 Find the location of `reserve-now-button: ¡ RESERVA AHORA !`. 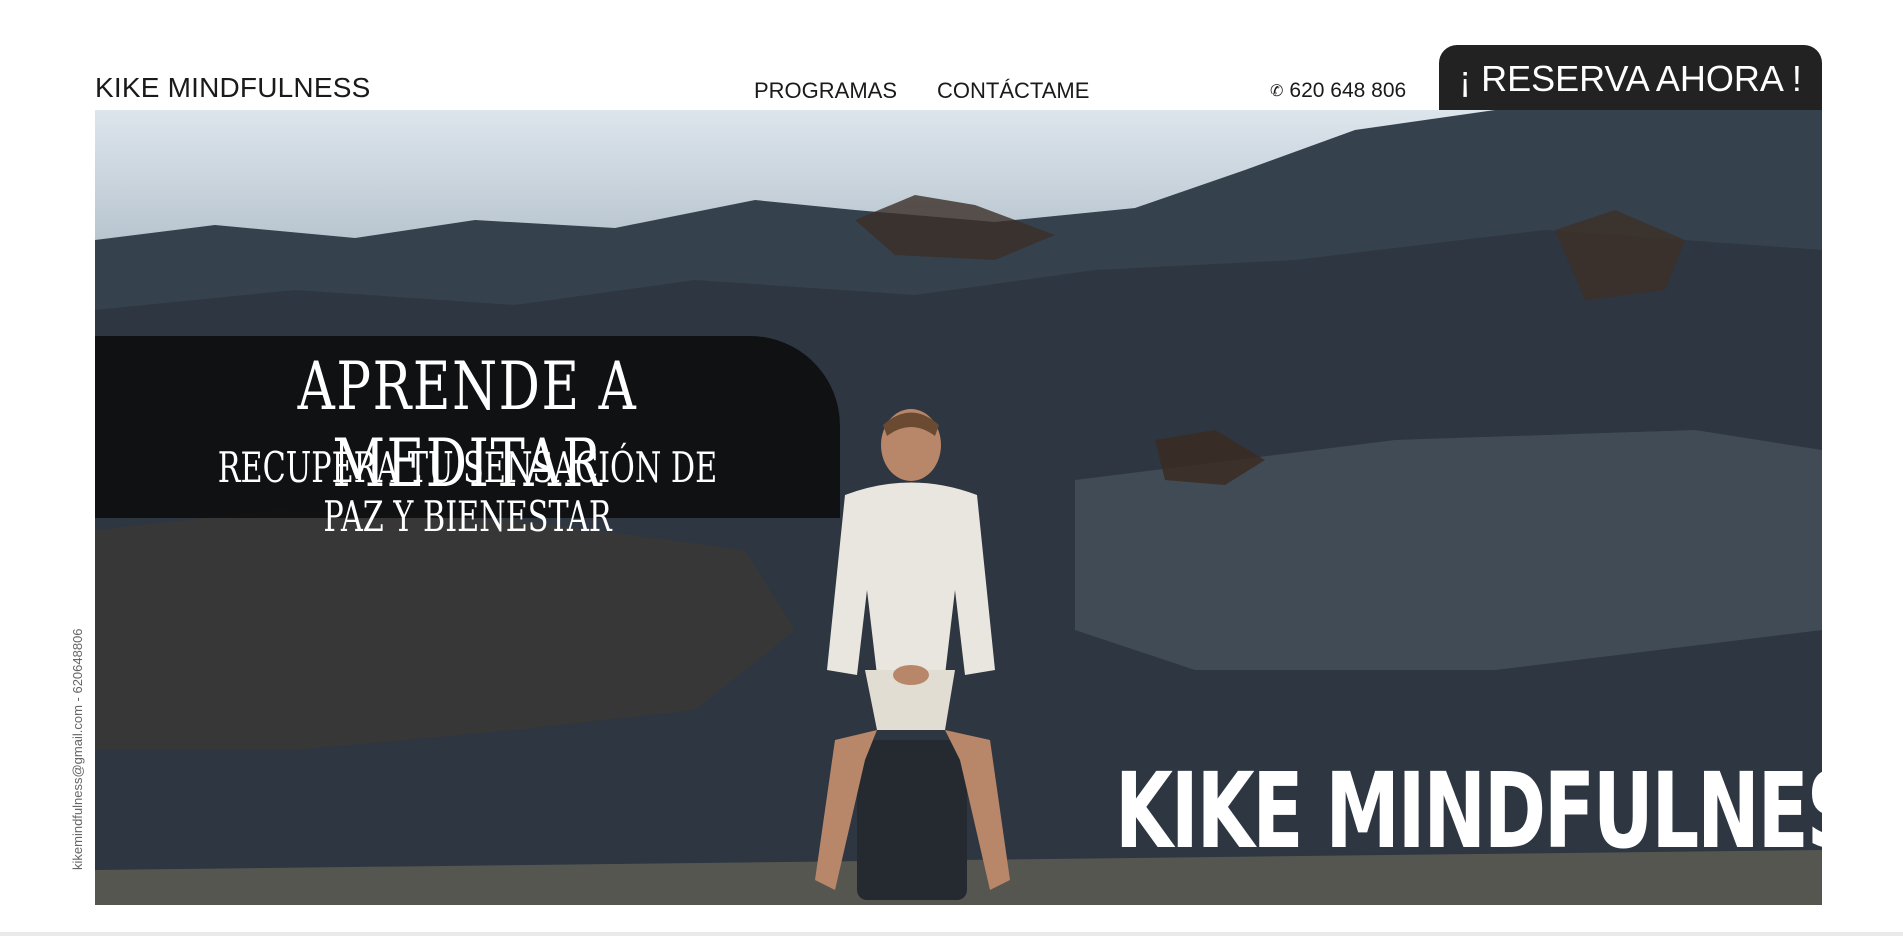

reserve-now-button: ¡ RESERVA AHORA ! is located at coordinates (1630, 77).